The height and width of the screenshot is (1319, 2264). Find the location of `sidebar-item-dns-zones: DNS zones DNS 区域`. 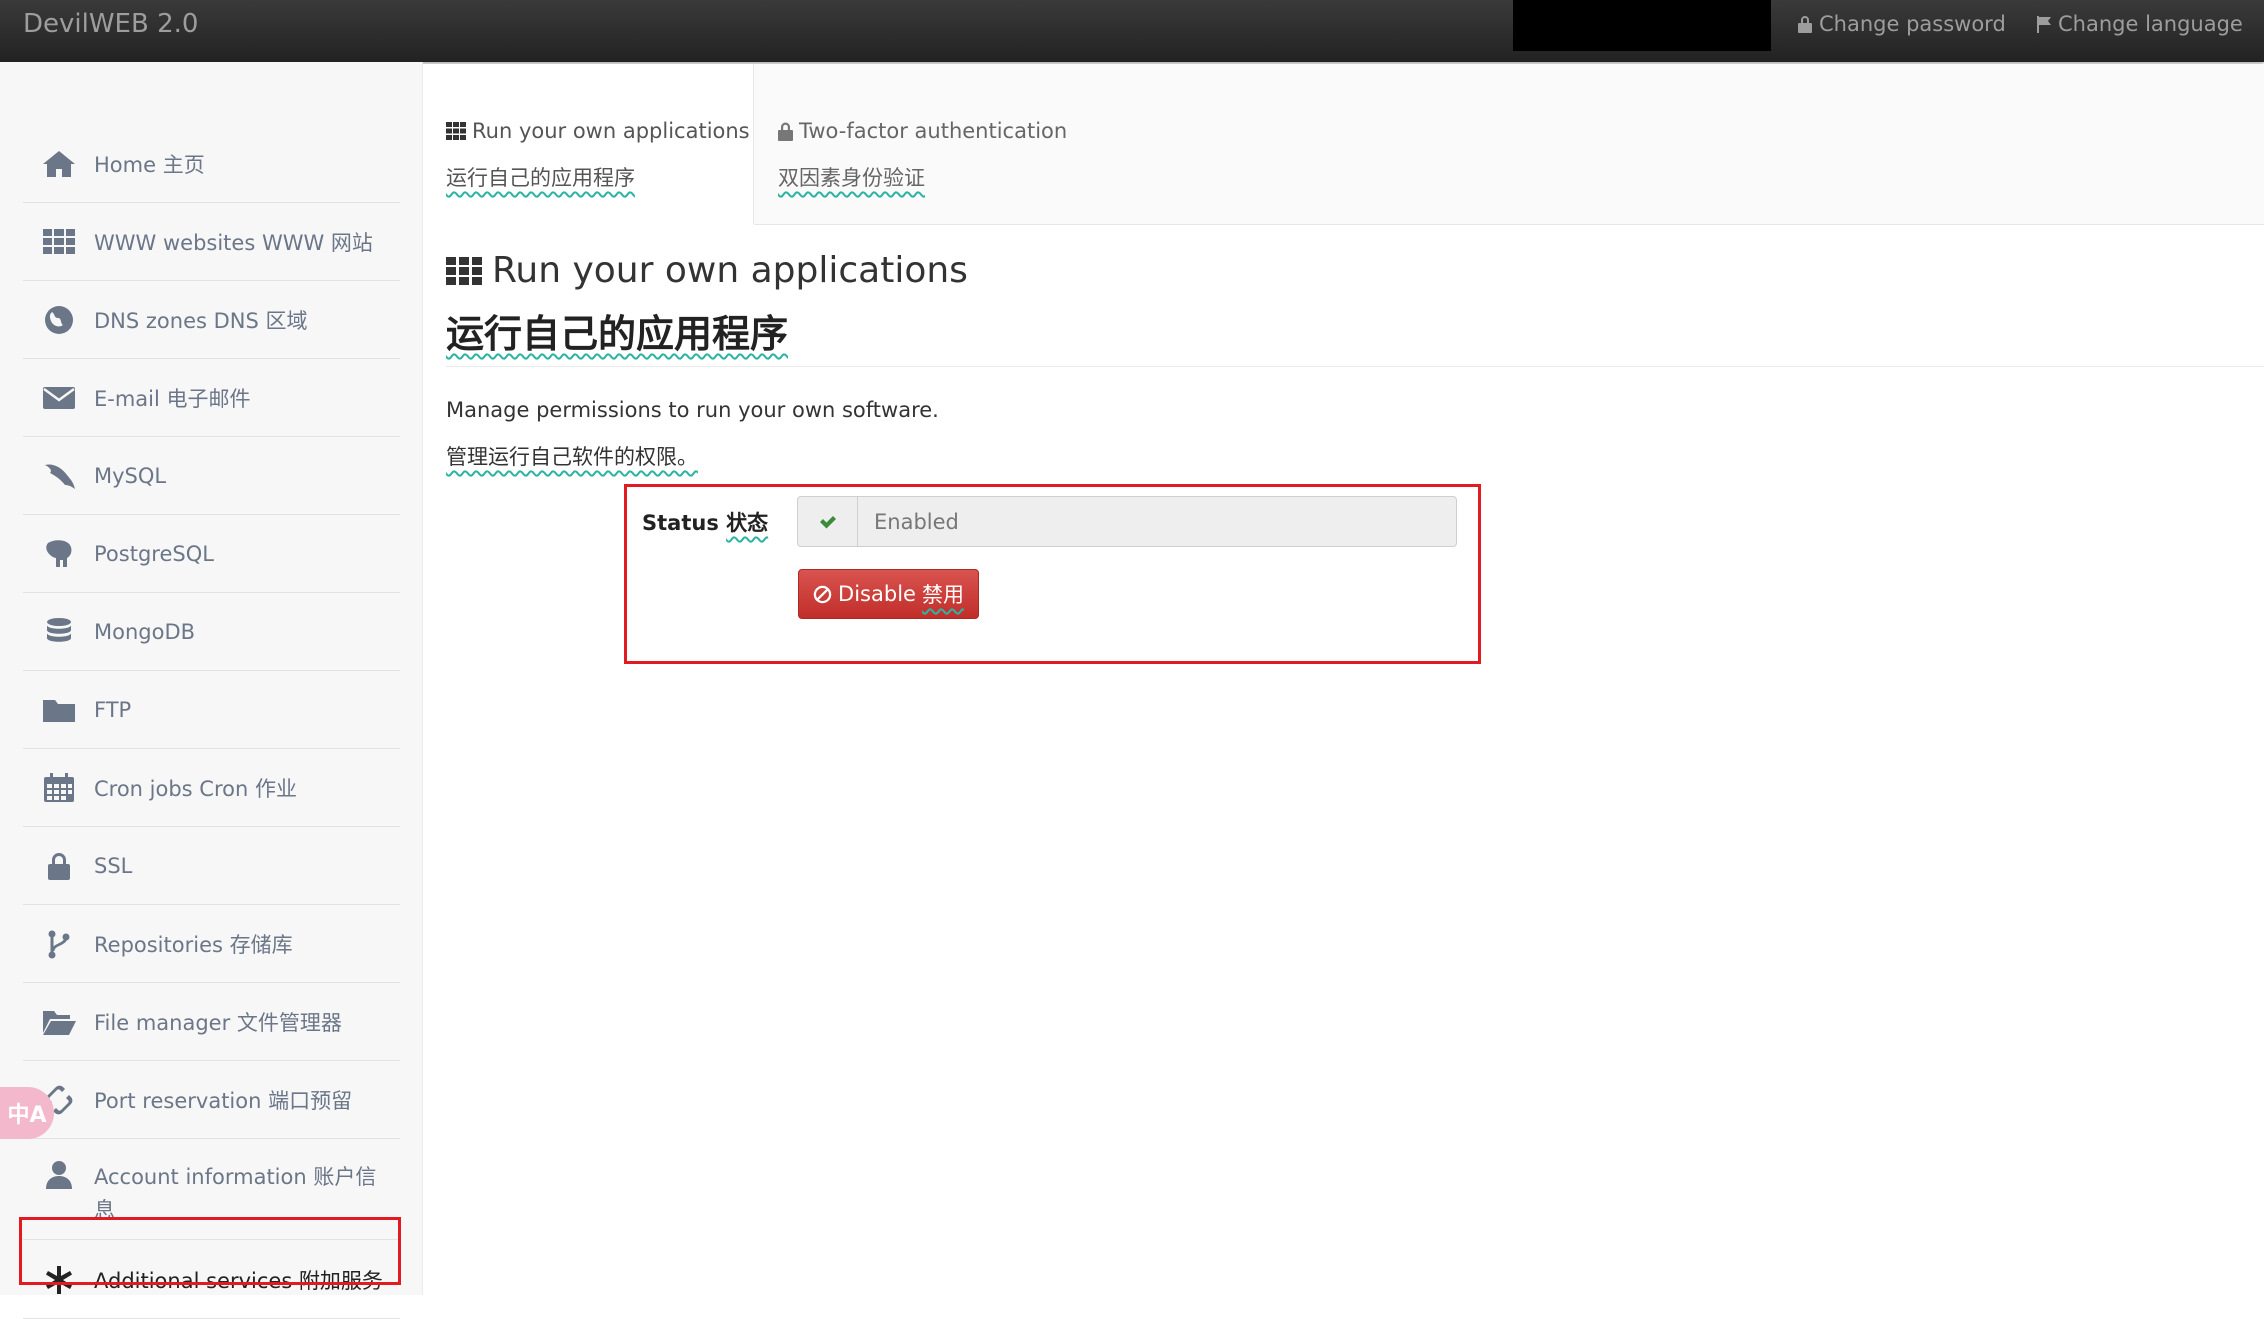

sidebar-item-dns-zones: DNS zones DNS 区域 is located at coordinates (211, 320).